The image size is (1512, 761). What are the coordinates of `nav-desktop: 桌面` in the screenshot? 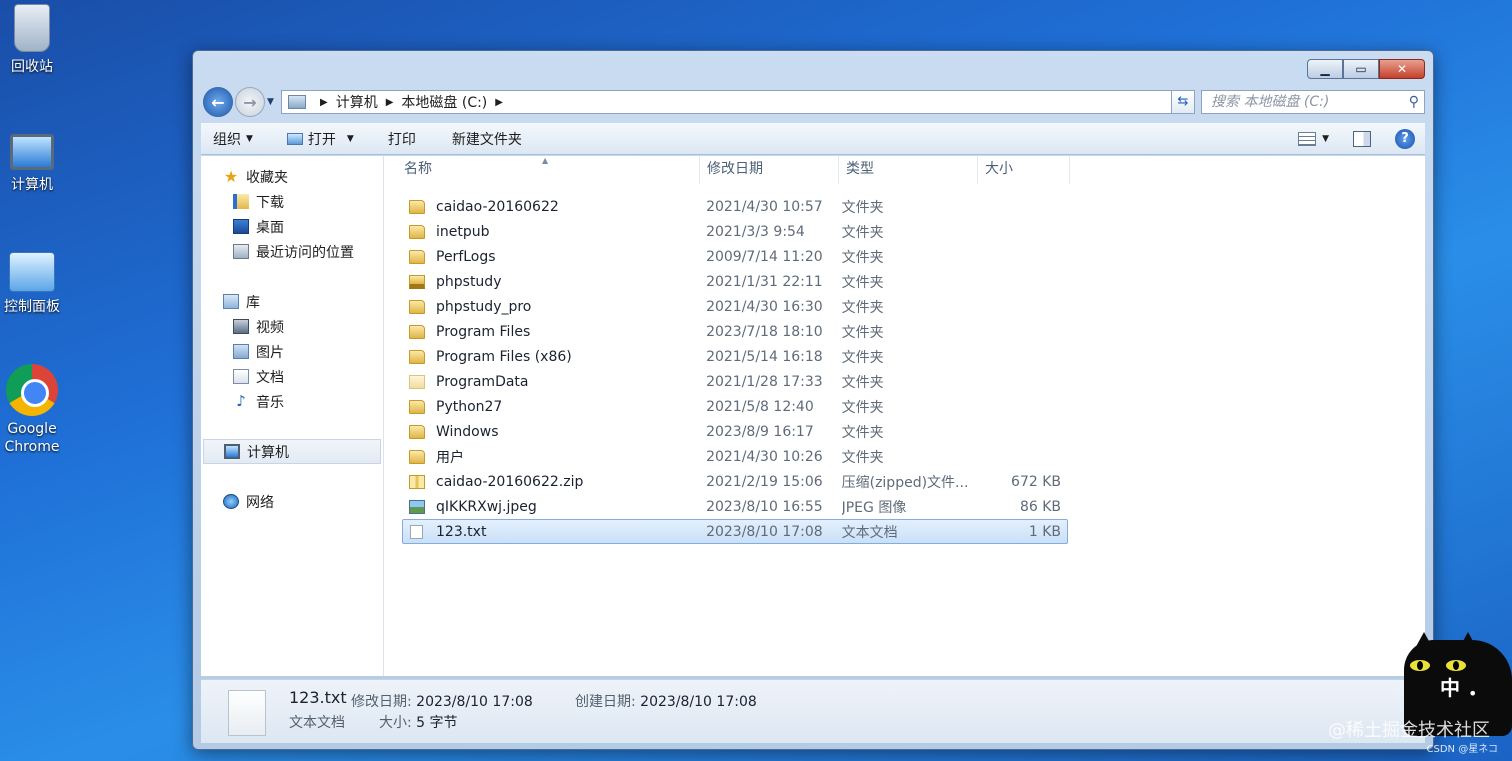 It's located at (292, 226).